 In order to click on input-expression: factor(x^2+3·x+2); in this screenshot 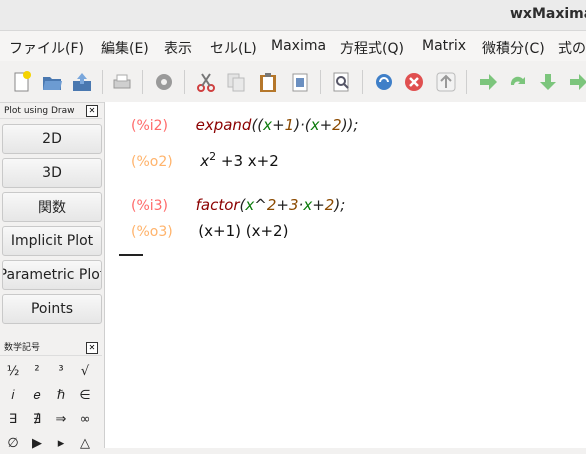, I will do `click(271, 205)`.